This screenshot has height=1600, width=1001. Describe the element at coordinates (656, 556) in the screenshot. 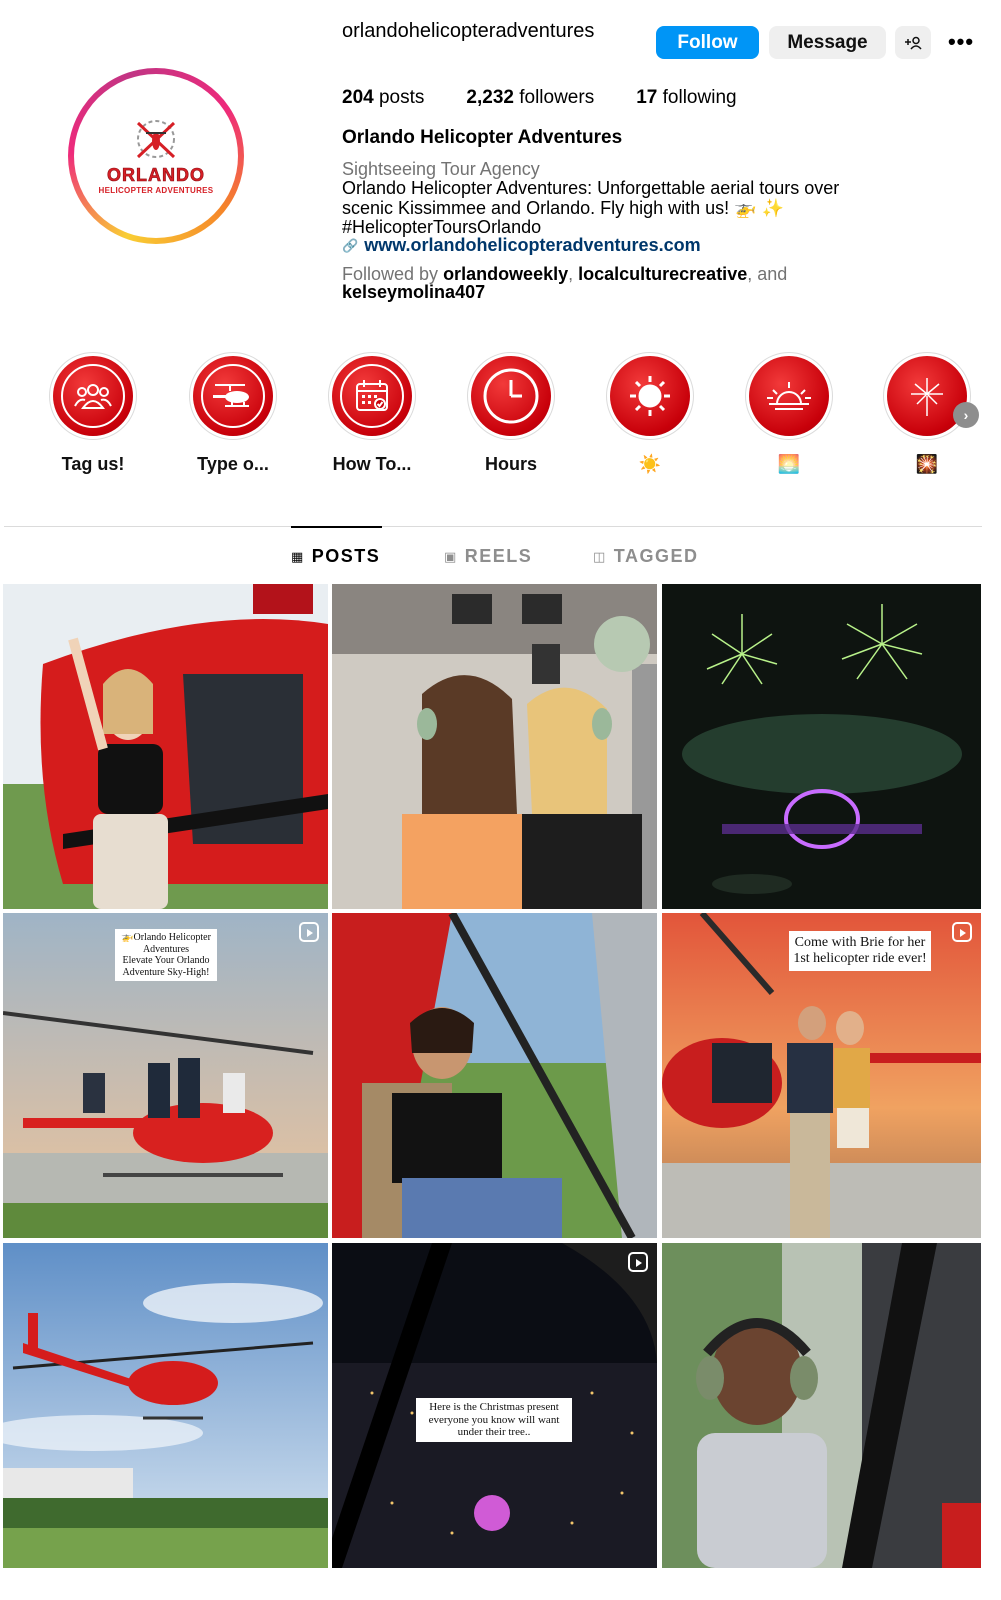

I see `tab-label: TAGGED` at that location.